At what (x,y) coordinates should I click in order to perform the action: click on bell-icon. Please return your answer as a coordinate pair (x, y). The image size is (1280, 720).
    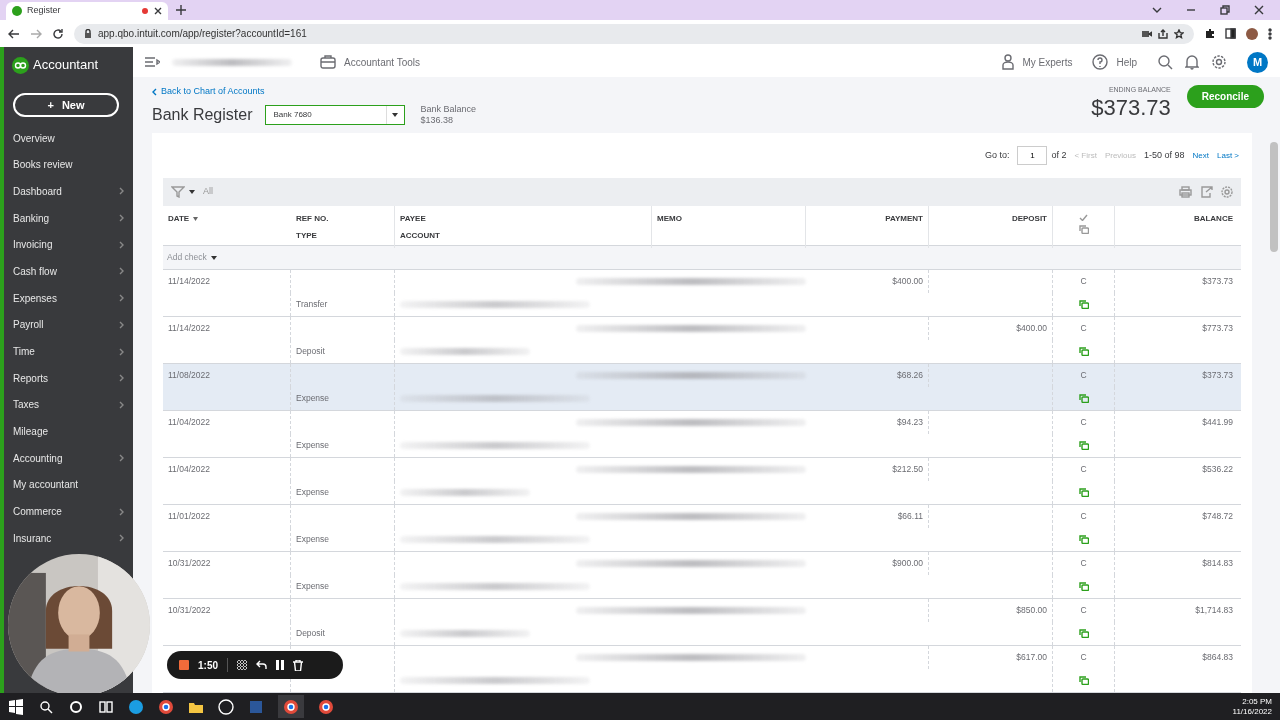
    Looking at the image, I should click on (1192, 62).